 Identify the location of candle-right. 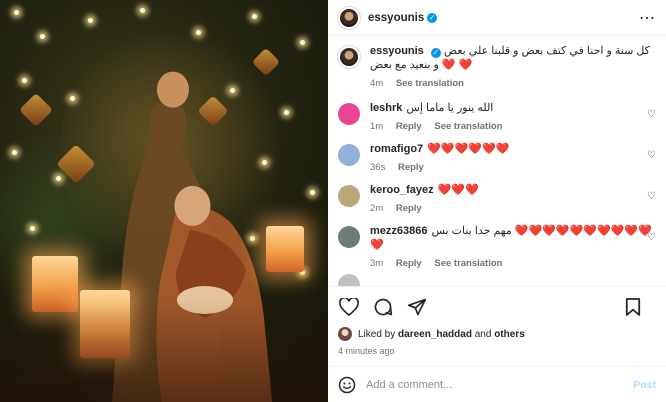
(285, 249).